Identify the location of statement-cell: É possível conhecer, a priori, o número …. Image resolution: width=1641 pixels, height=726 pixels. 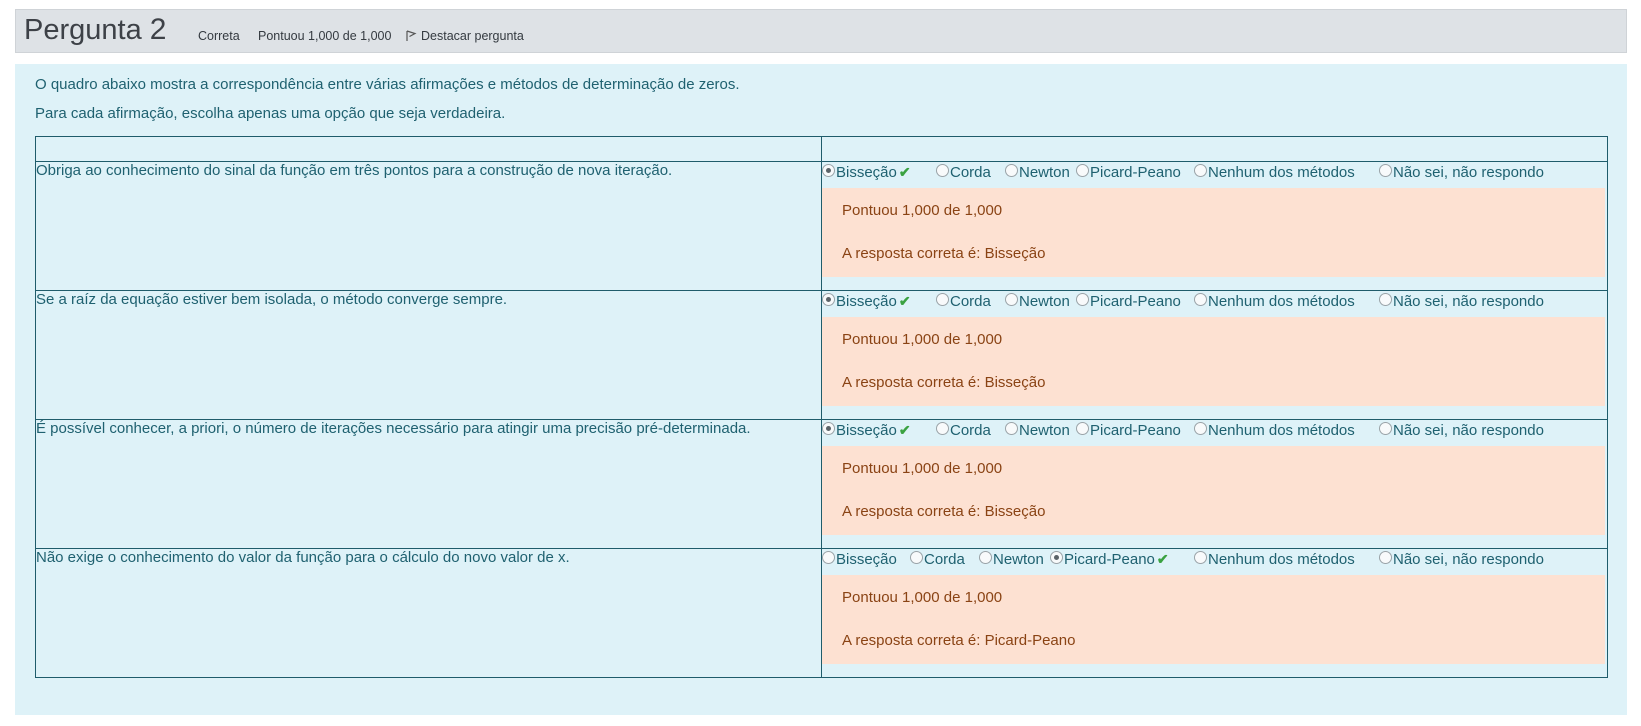
(428, 484).